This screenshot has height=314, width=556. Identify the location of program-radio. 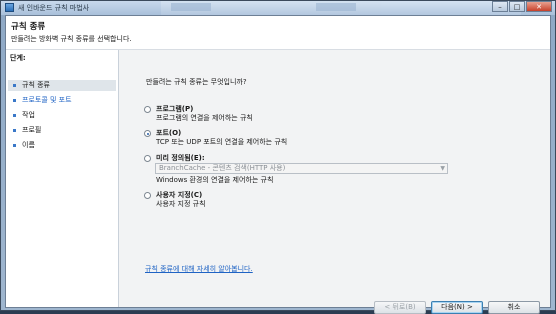
(147, 109).